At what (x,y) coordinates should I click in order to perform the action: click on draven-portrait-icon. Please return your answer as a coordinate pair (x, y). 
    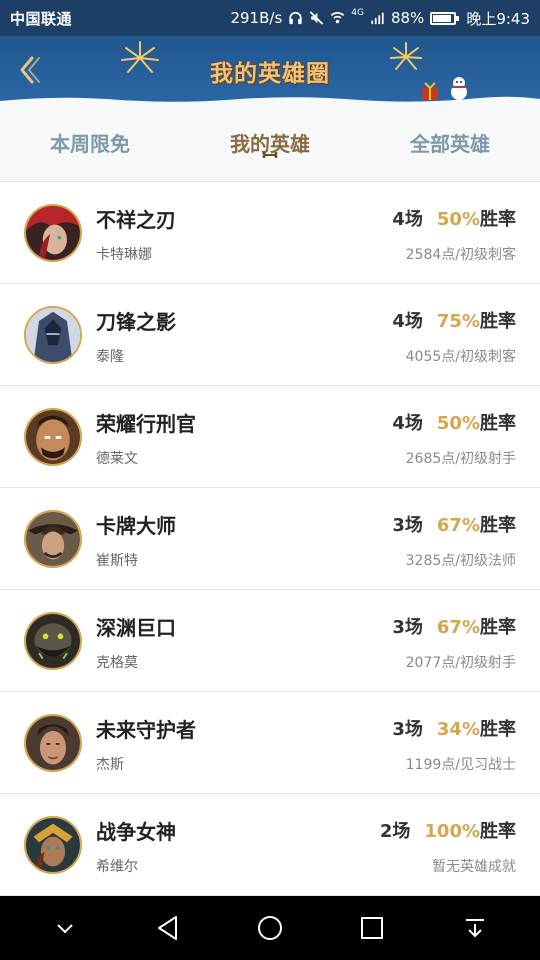
    Looking at the image, I should click on (53, 437).